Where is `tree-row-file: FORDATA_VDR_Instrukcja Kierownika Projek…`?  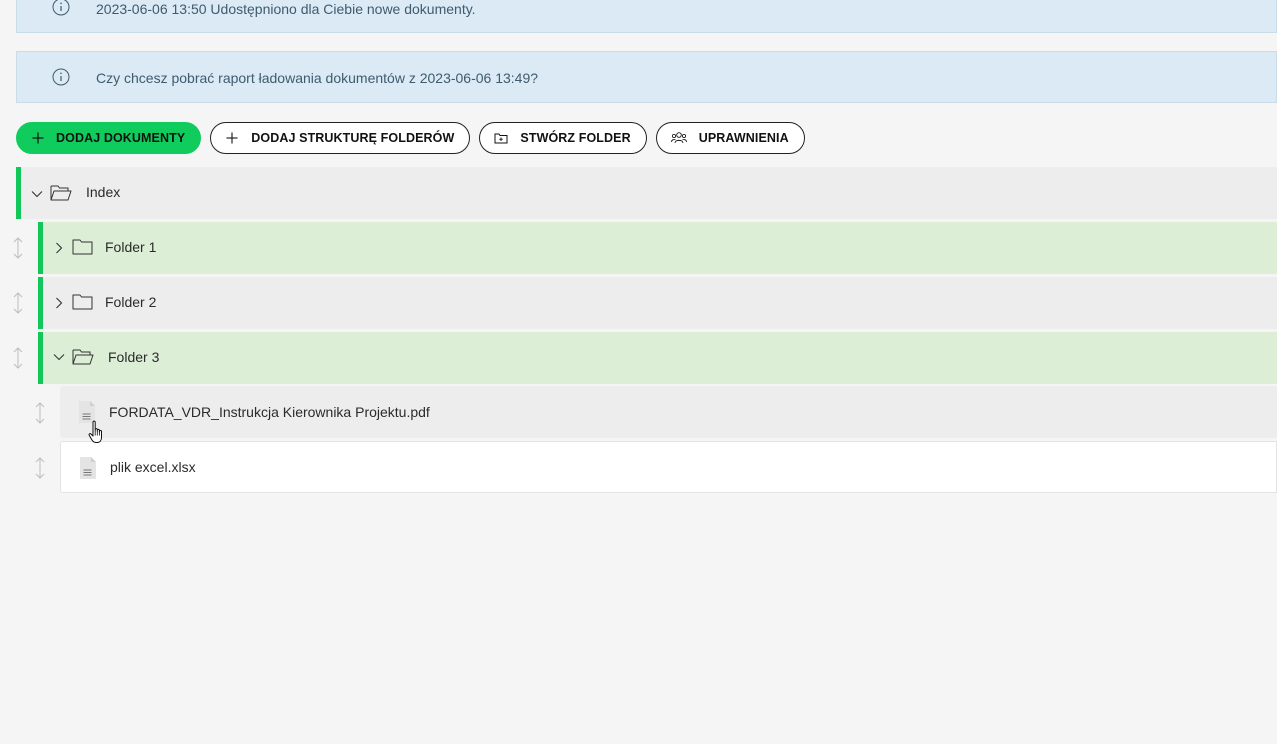 tree-row-file: FORDATA_VDR_Instrukcja Kierownika Projek… is located at coordinates (668, 412).